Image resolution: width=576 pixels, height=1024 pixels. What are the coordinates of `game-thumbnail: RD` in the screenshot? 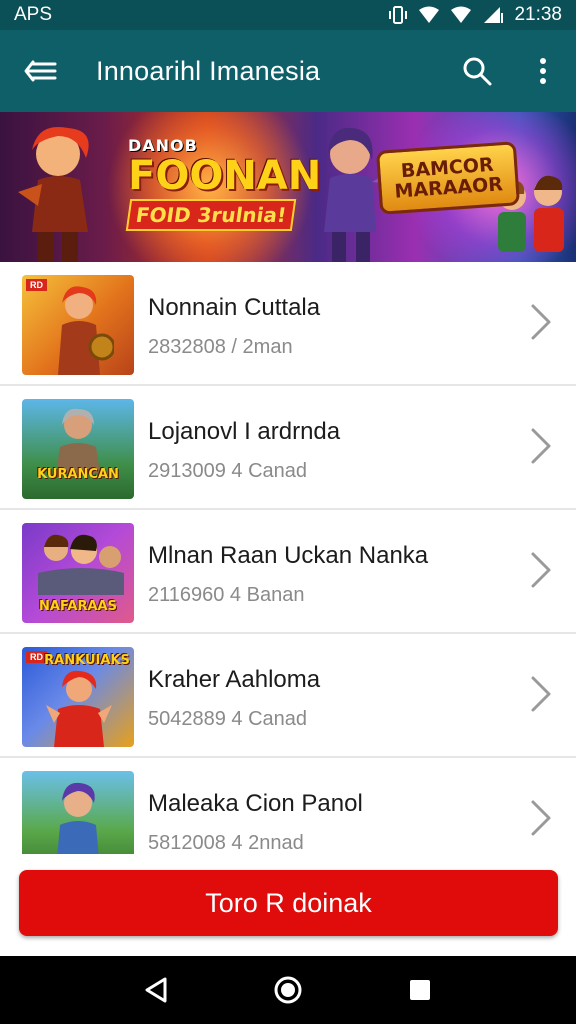 It's located at (78, 325).